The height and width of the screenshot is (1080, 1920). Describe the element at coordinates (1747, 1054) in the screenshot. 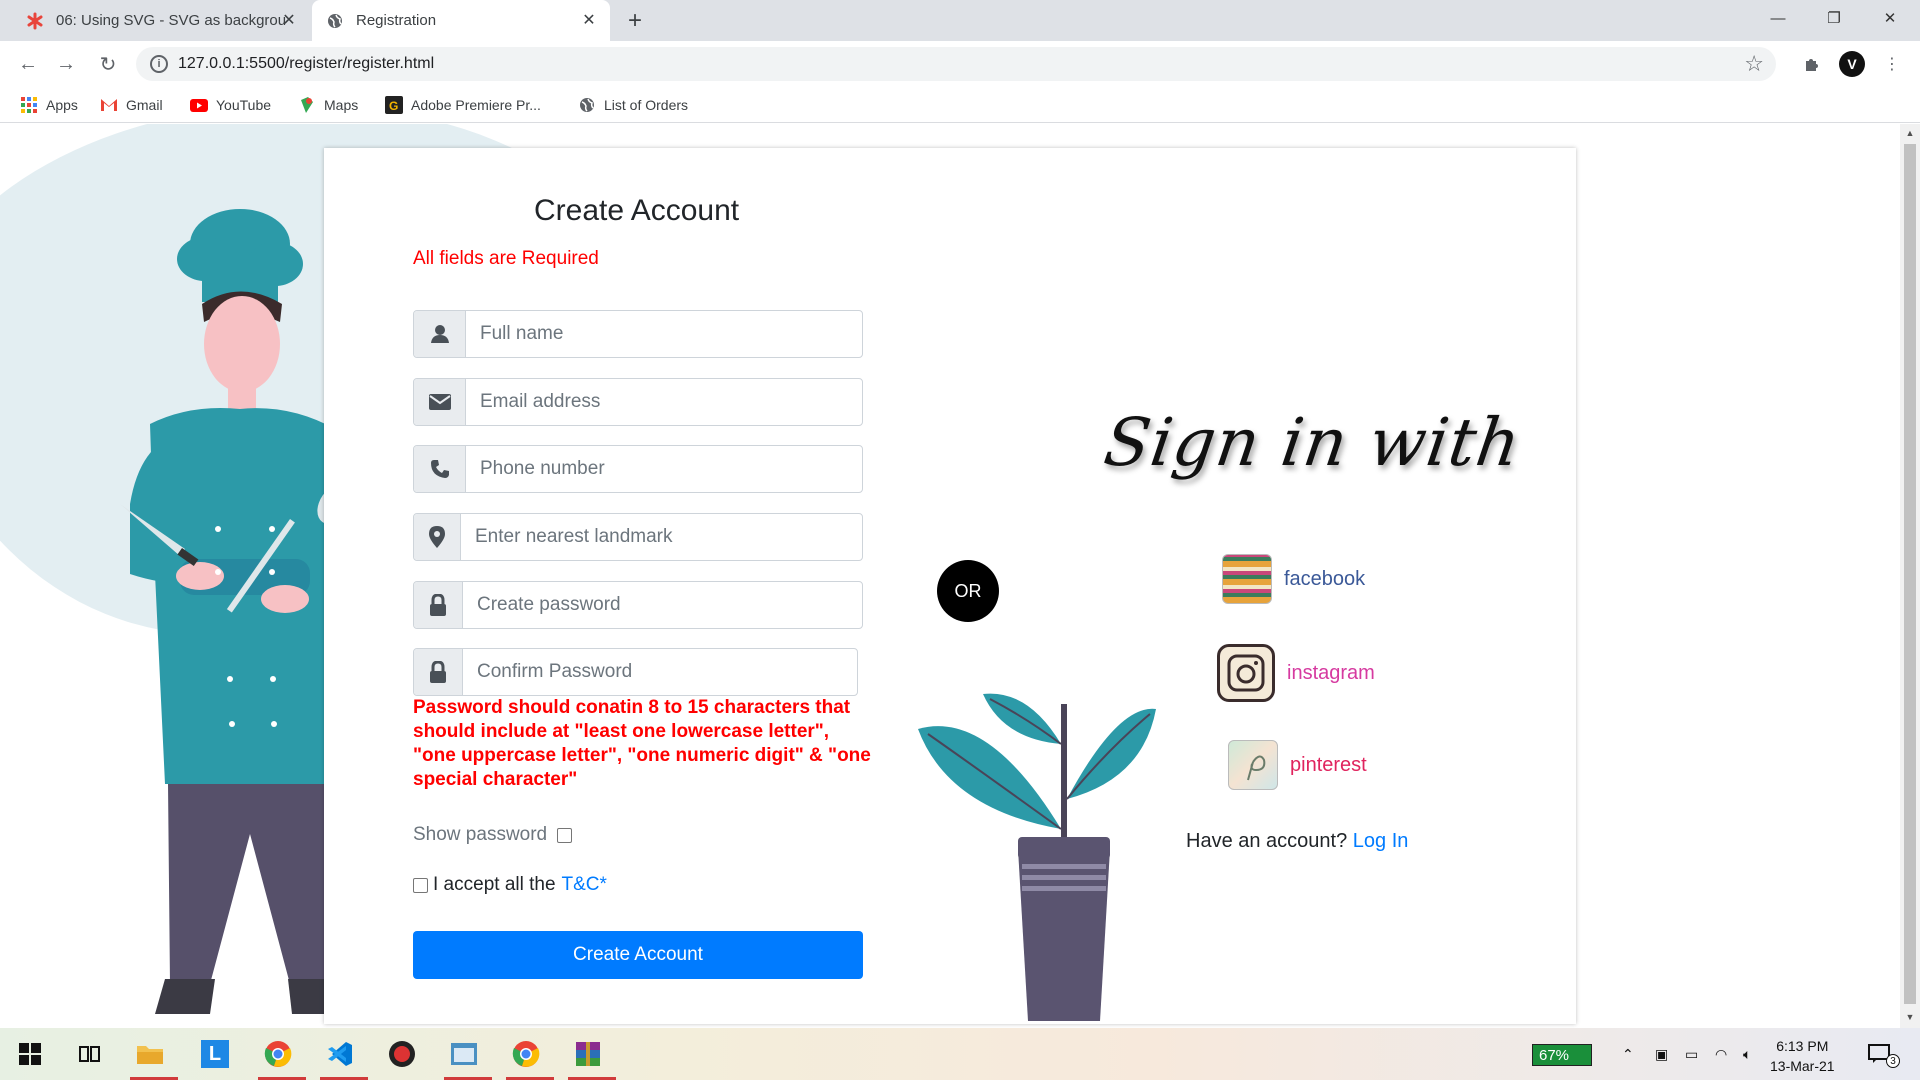

I see `volume-icon: 🔈︎` at that location.